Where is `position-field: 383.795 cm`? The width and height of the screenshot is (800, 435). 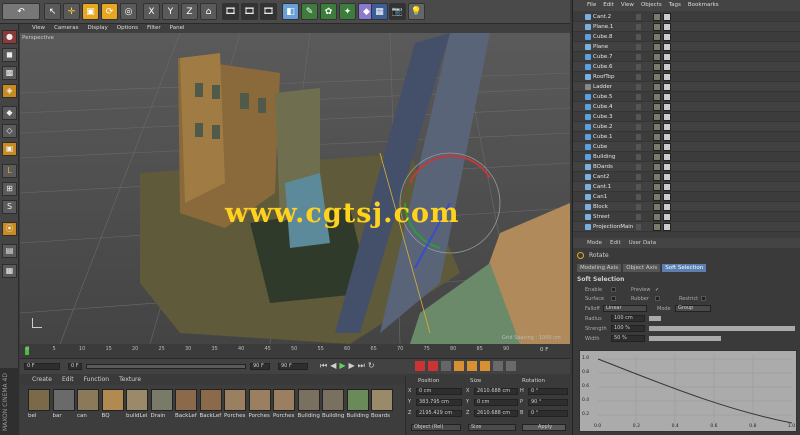 position-field: 383.795 cm is located at coordinates (439, 402).